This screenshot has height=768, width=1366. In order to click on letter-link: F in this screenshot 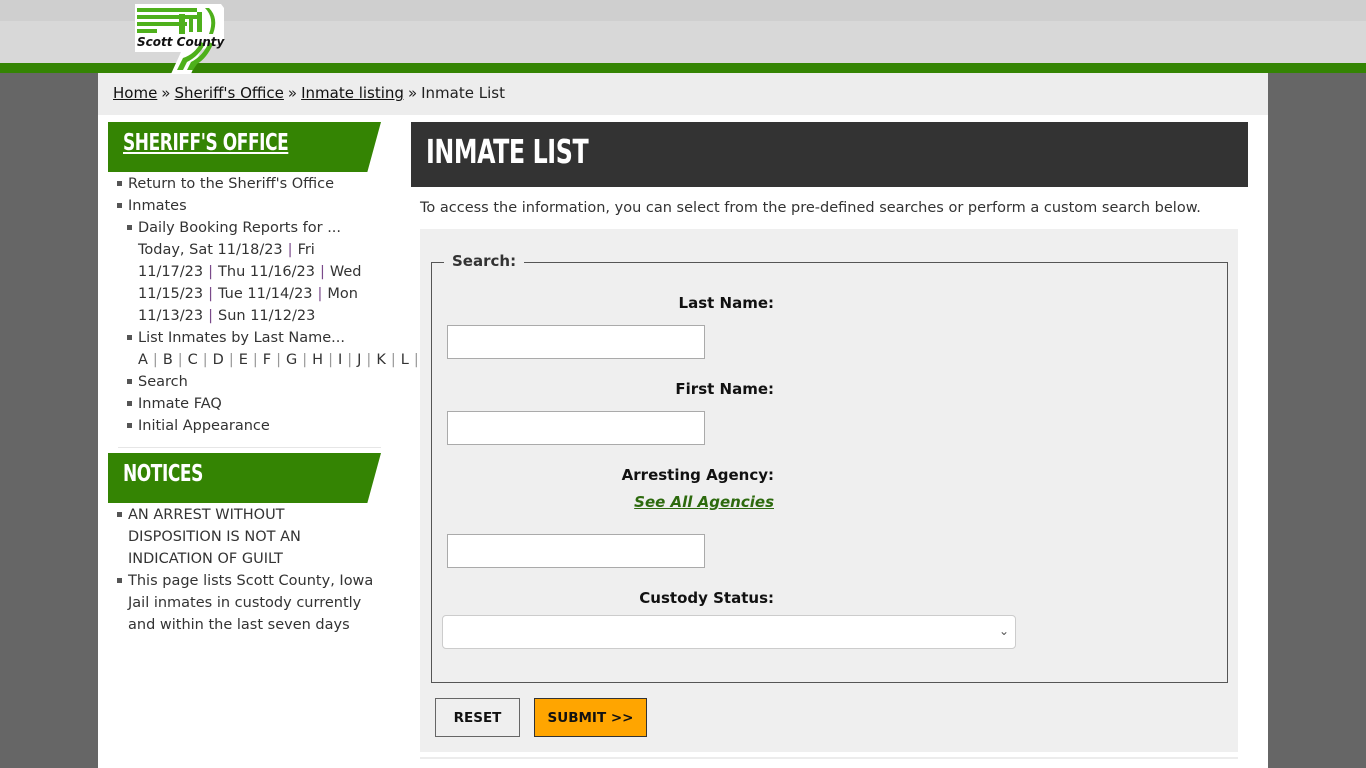, I will do `click(267, 360)`.